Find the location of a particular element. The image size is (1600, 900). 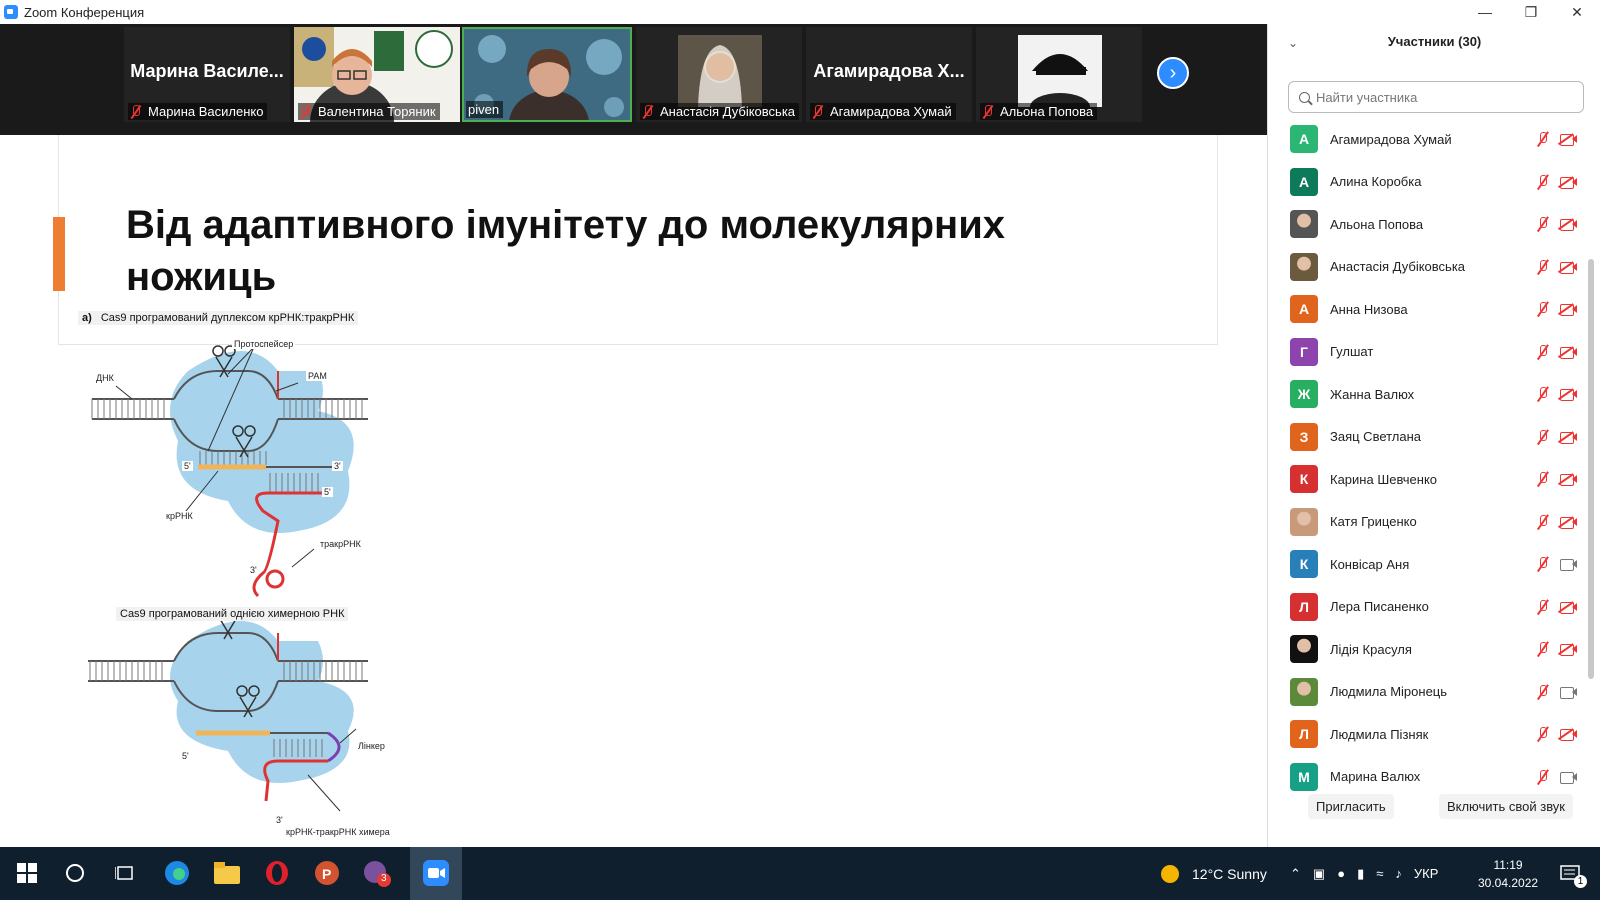

invite-button: Пригласить is located at coordinates (1351, 806).